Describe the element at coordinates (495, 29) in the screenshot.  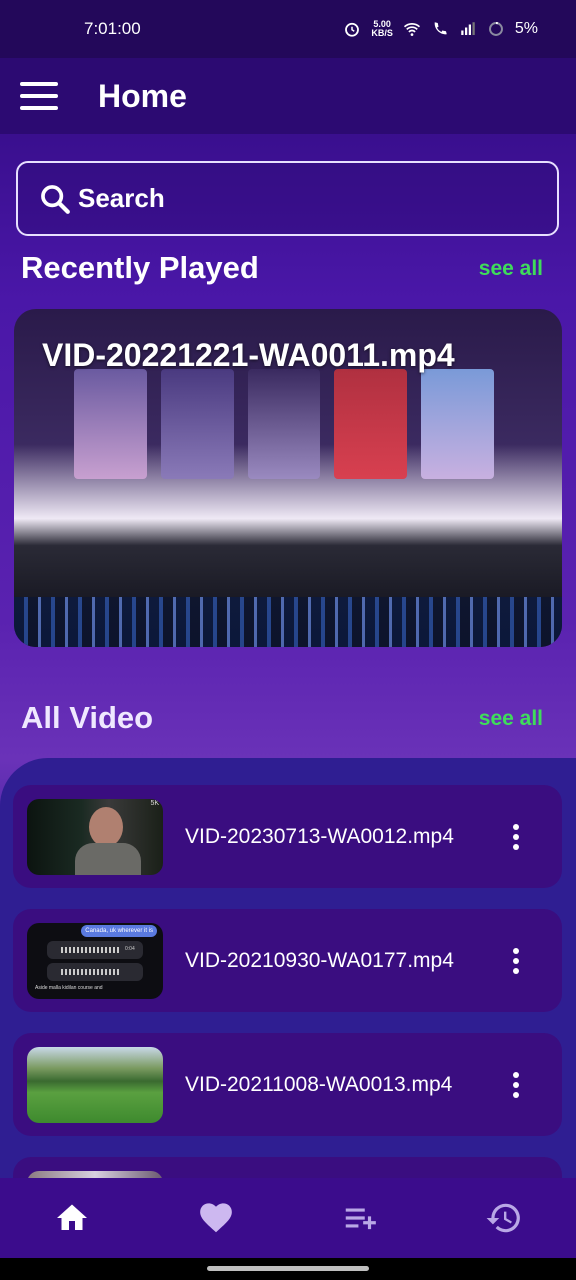
I see `battery-ring-icon` at that location.